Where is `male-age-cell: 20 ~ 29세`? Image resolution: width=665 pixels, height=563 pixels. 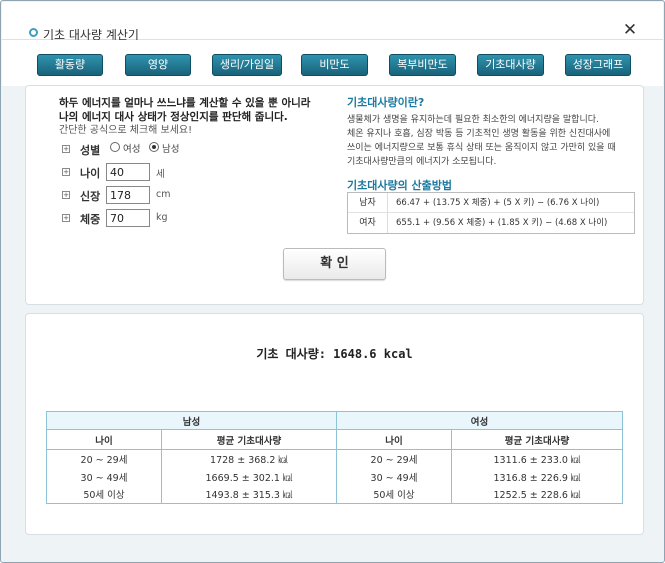
male-age-cell: 20 ~ 29세 is located at coordinates (104, 458).